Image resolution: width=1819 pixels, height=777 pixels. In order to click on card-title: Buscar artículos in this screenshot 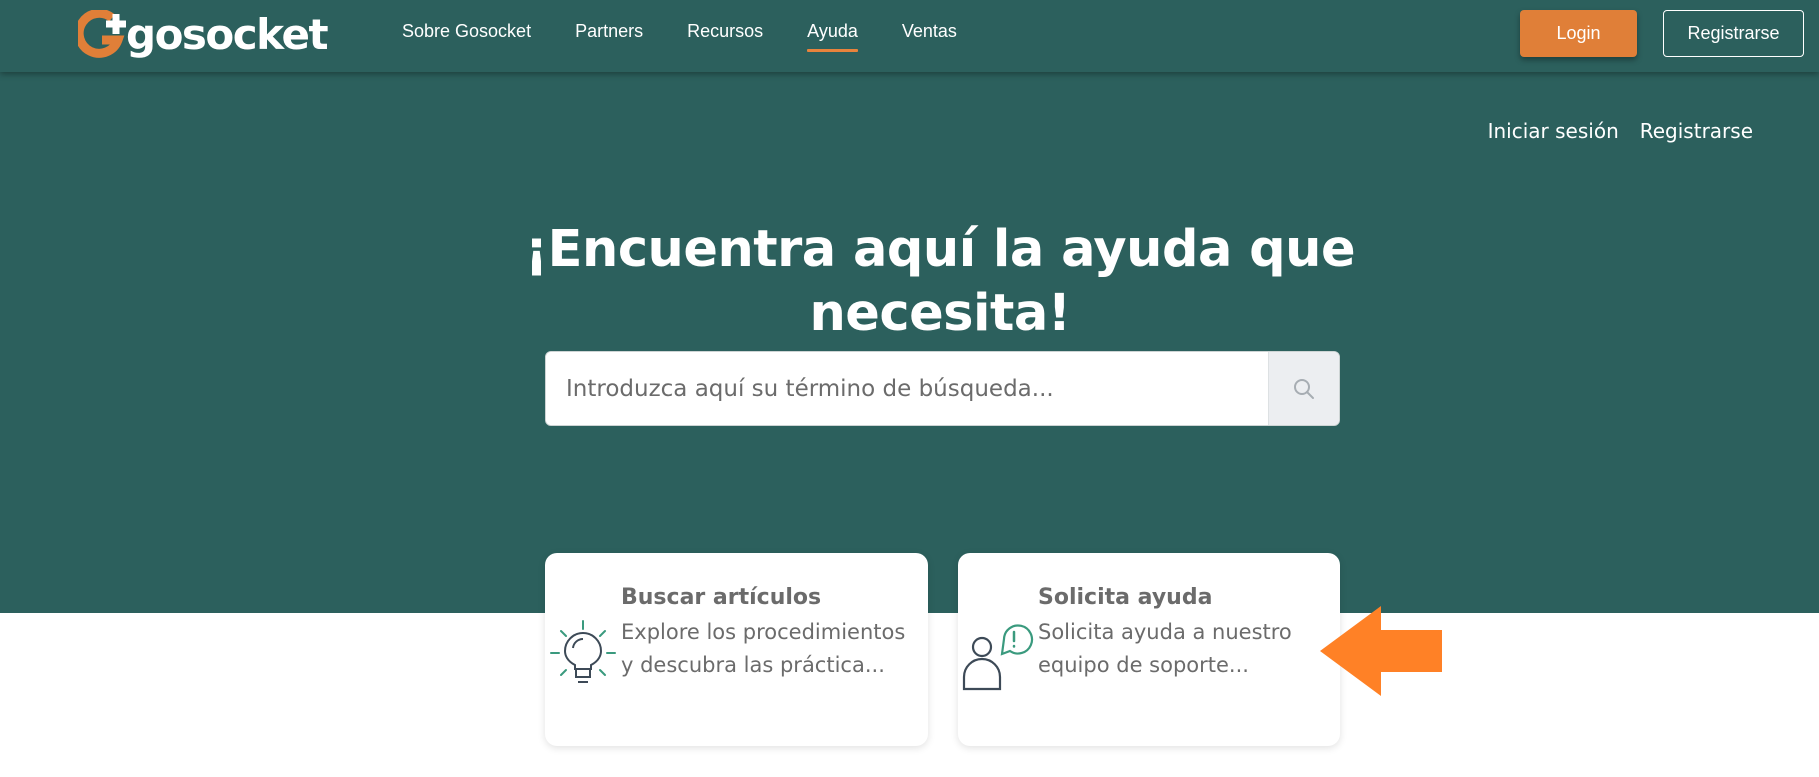, I will do `click(721, 597)`.